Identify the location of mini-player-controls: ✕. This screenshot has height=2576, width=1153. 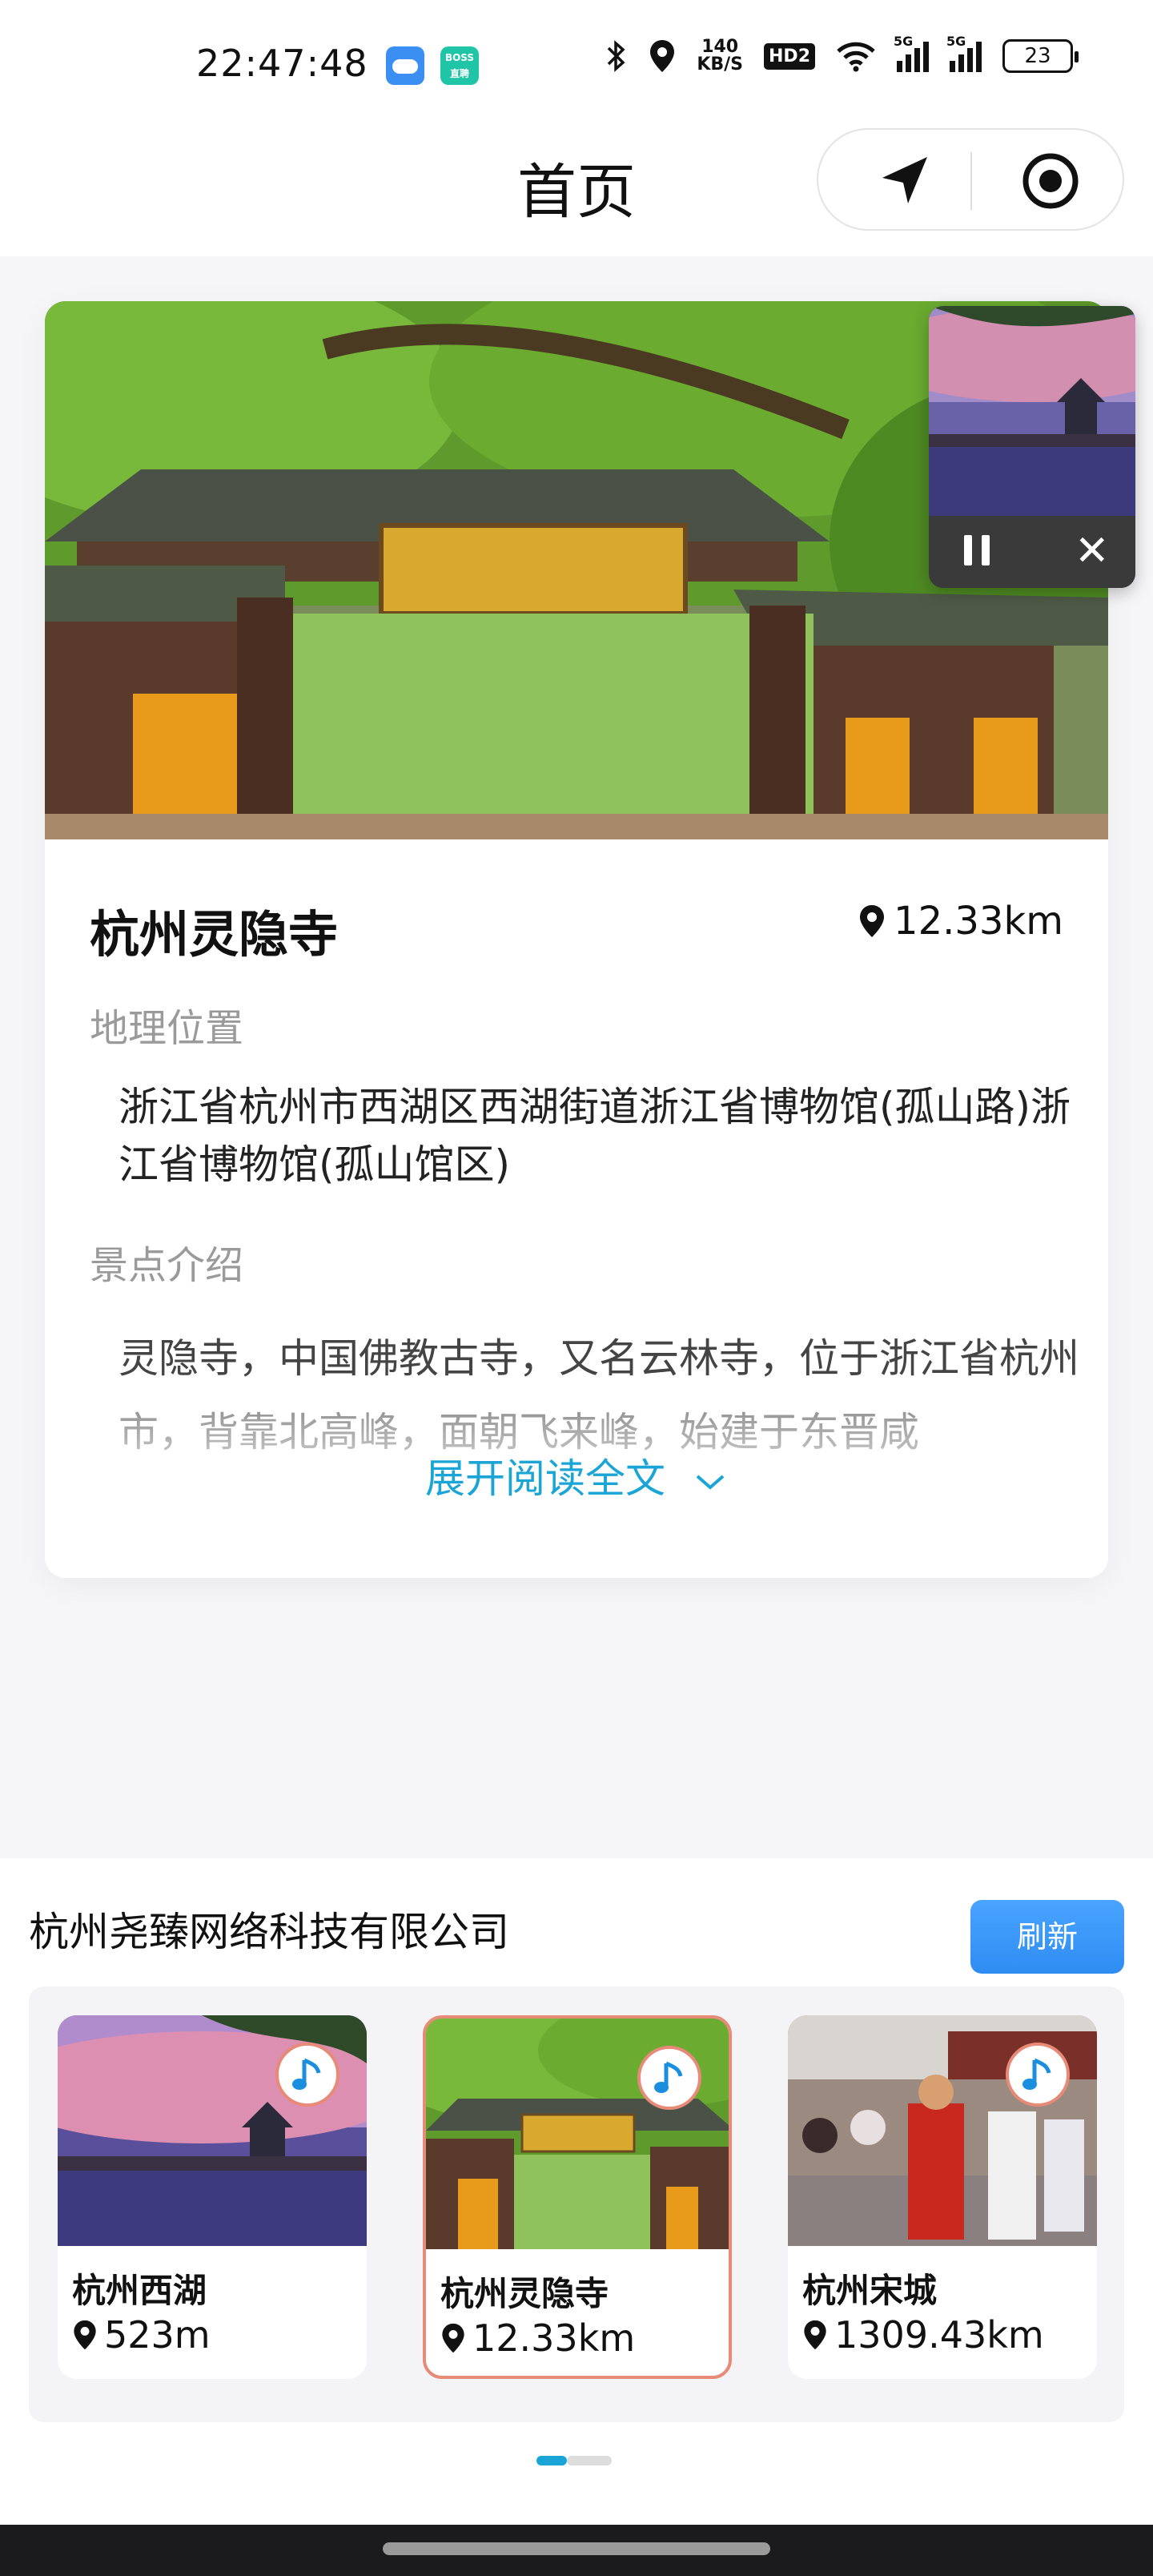
(1032, 552).